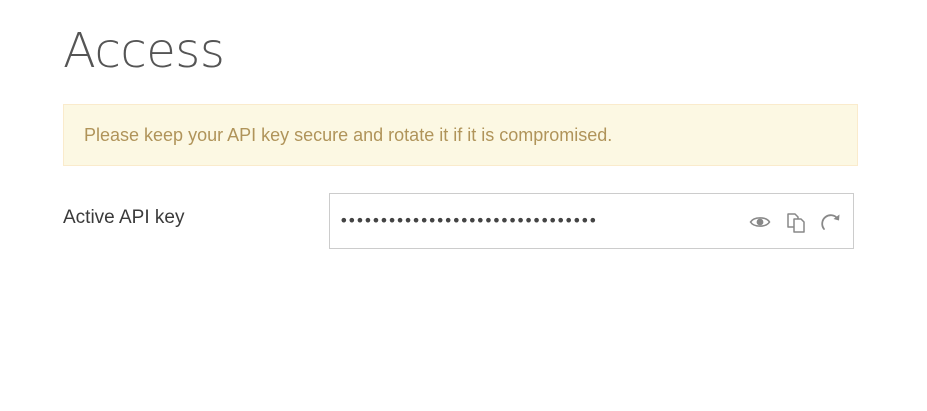  Describe the element at coordinates (831, 222) in the screenshot. I see `rotate-icon` at that location.